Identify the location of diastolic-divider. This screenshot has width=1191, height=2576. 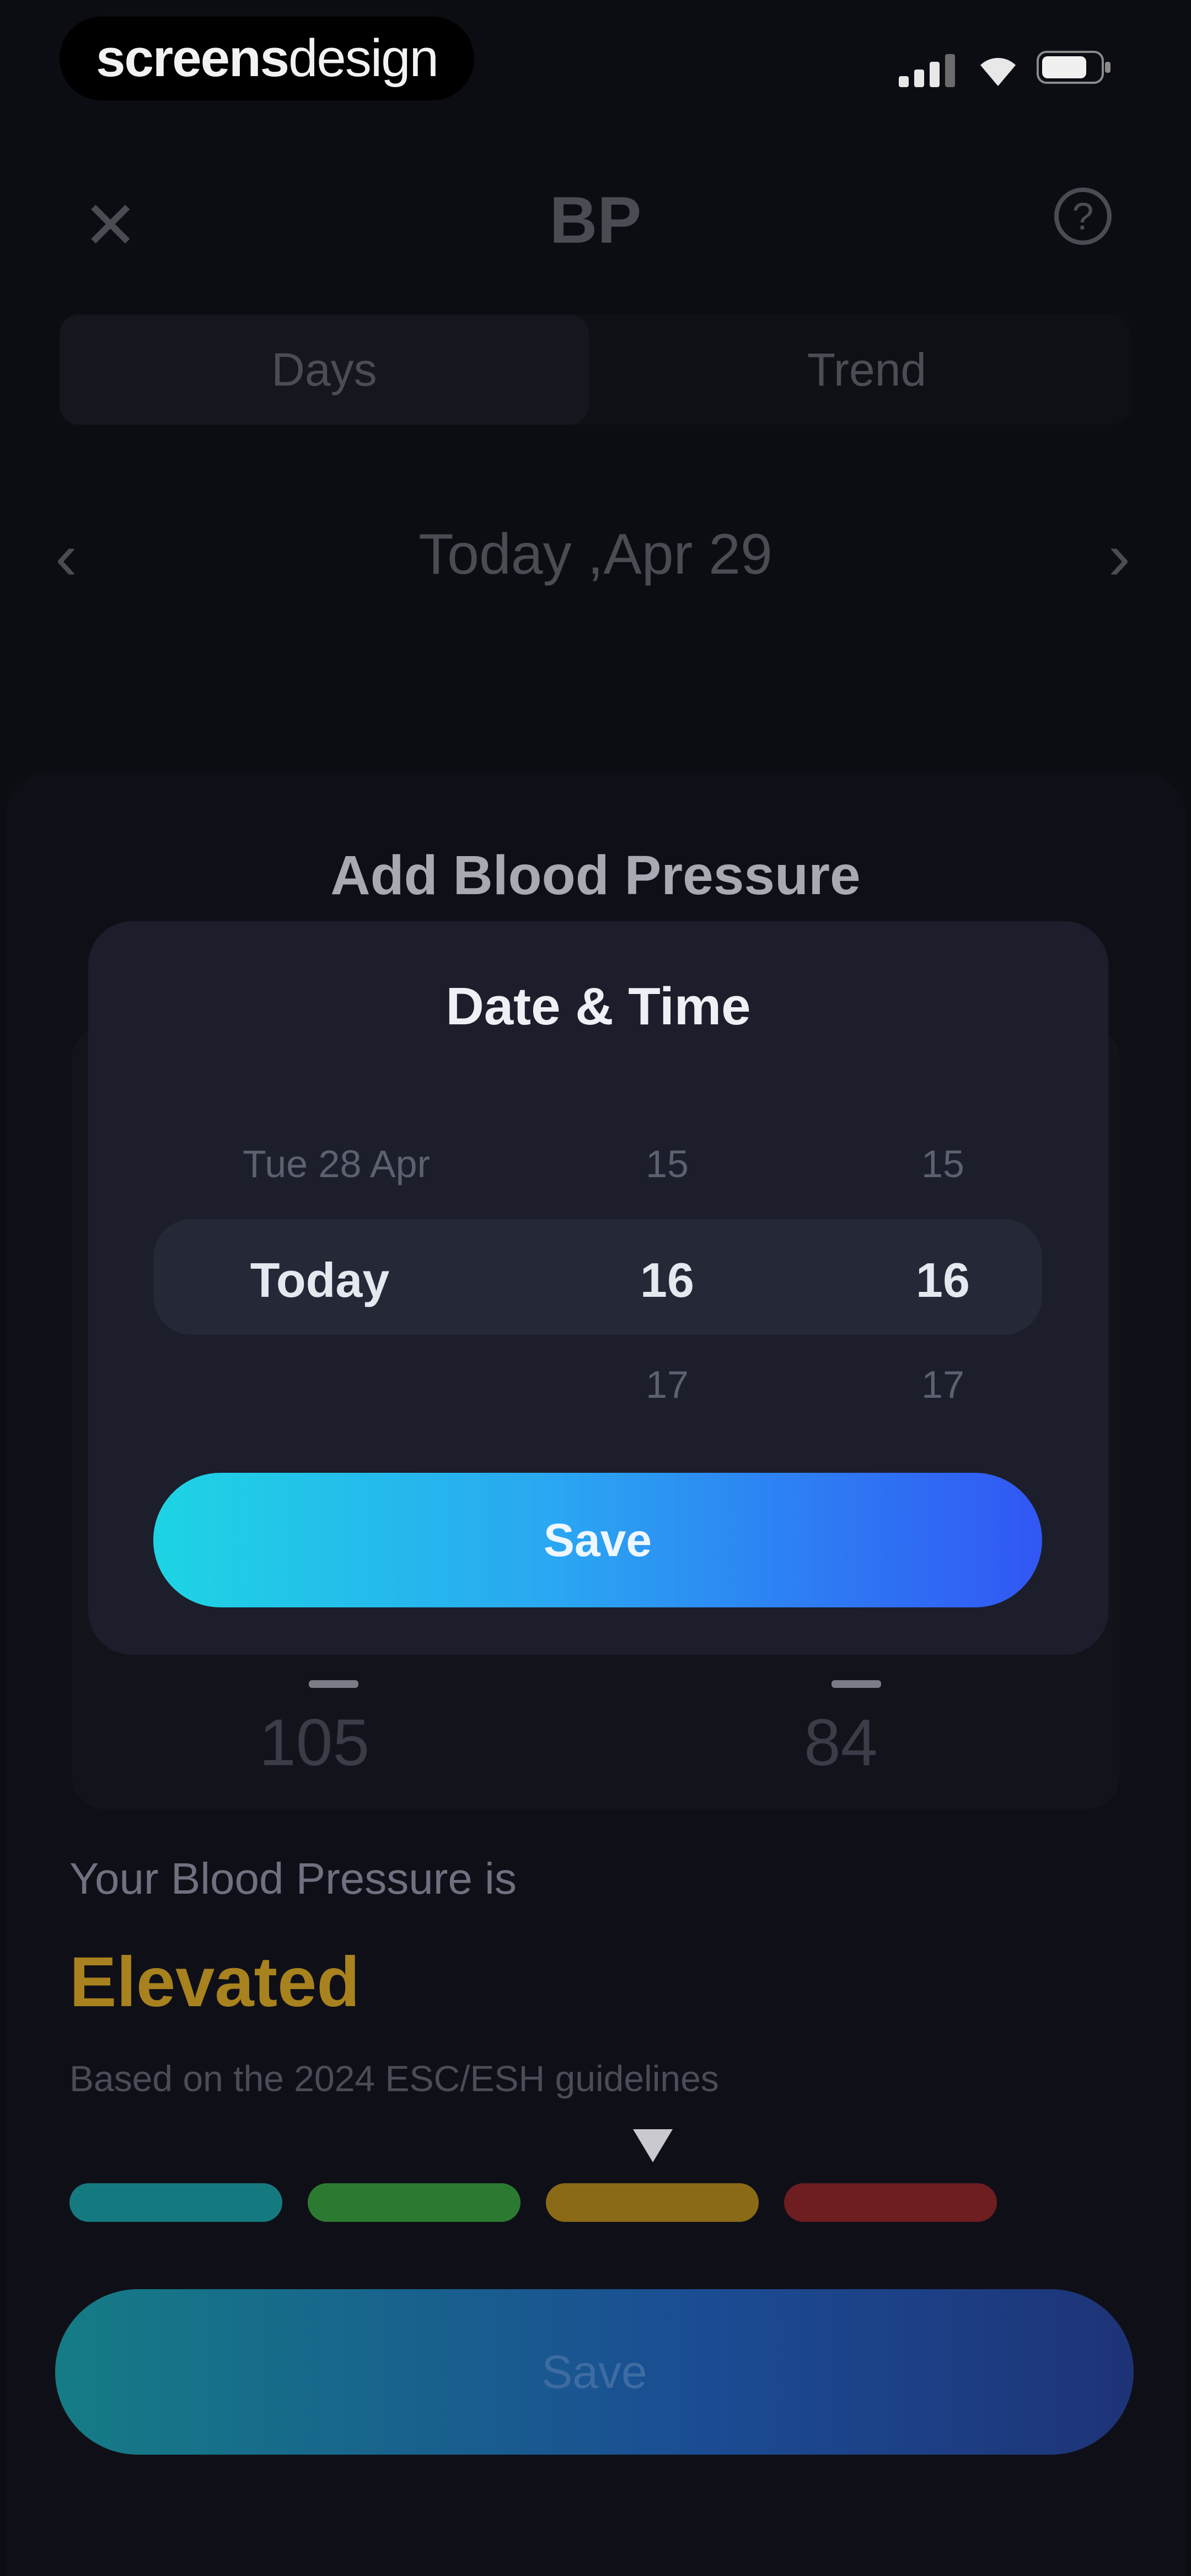
(856, 1684).